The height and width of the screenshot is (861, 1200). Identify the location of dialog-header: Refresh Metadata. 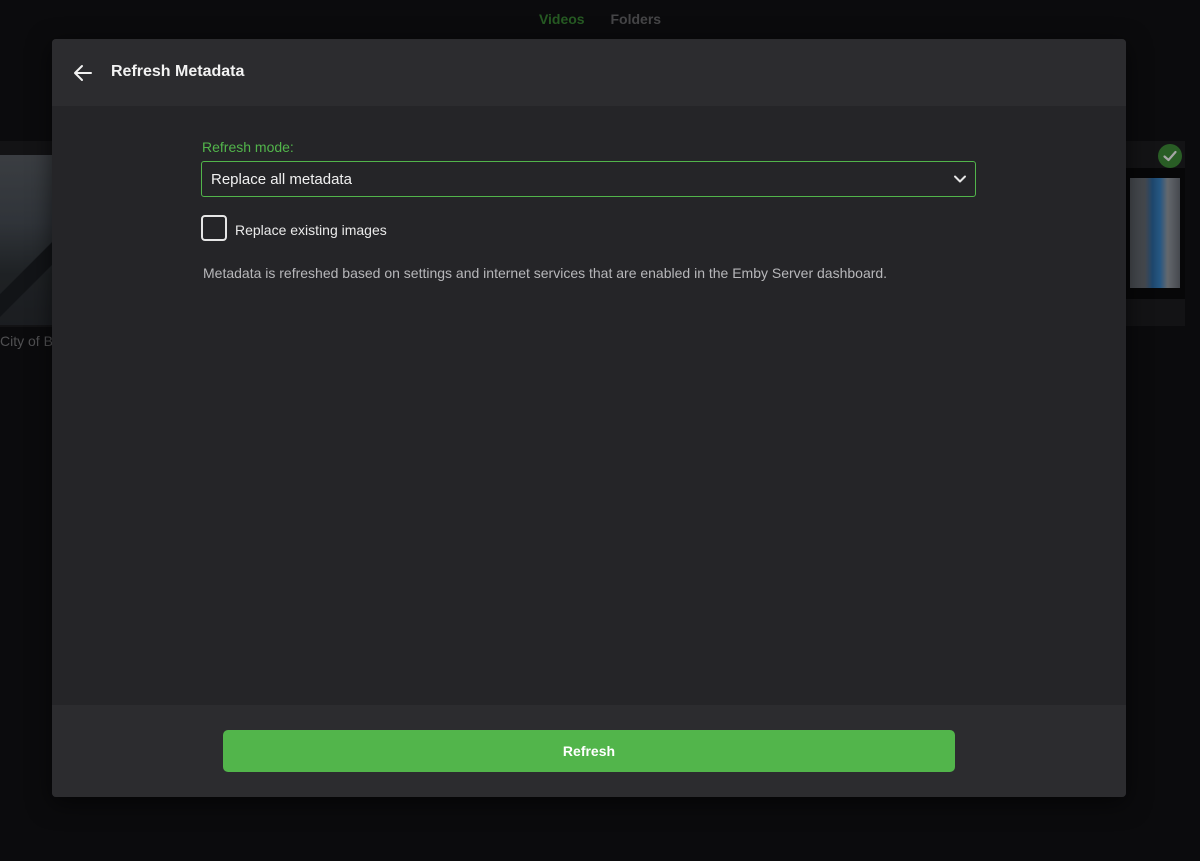
(589, 72).